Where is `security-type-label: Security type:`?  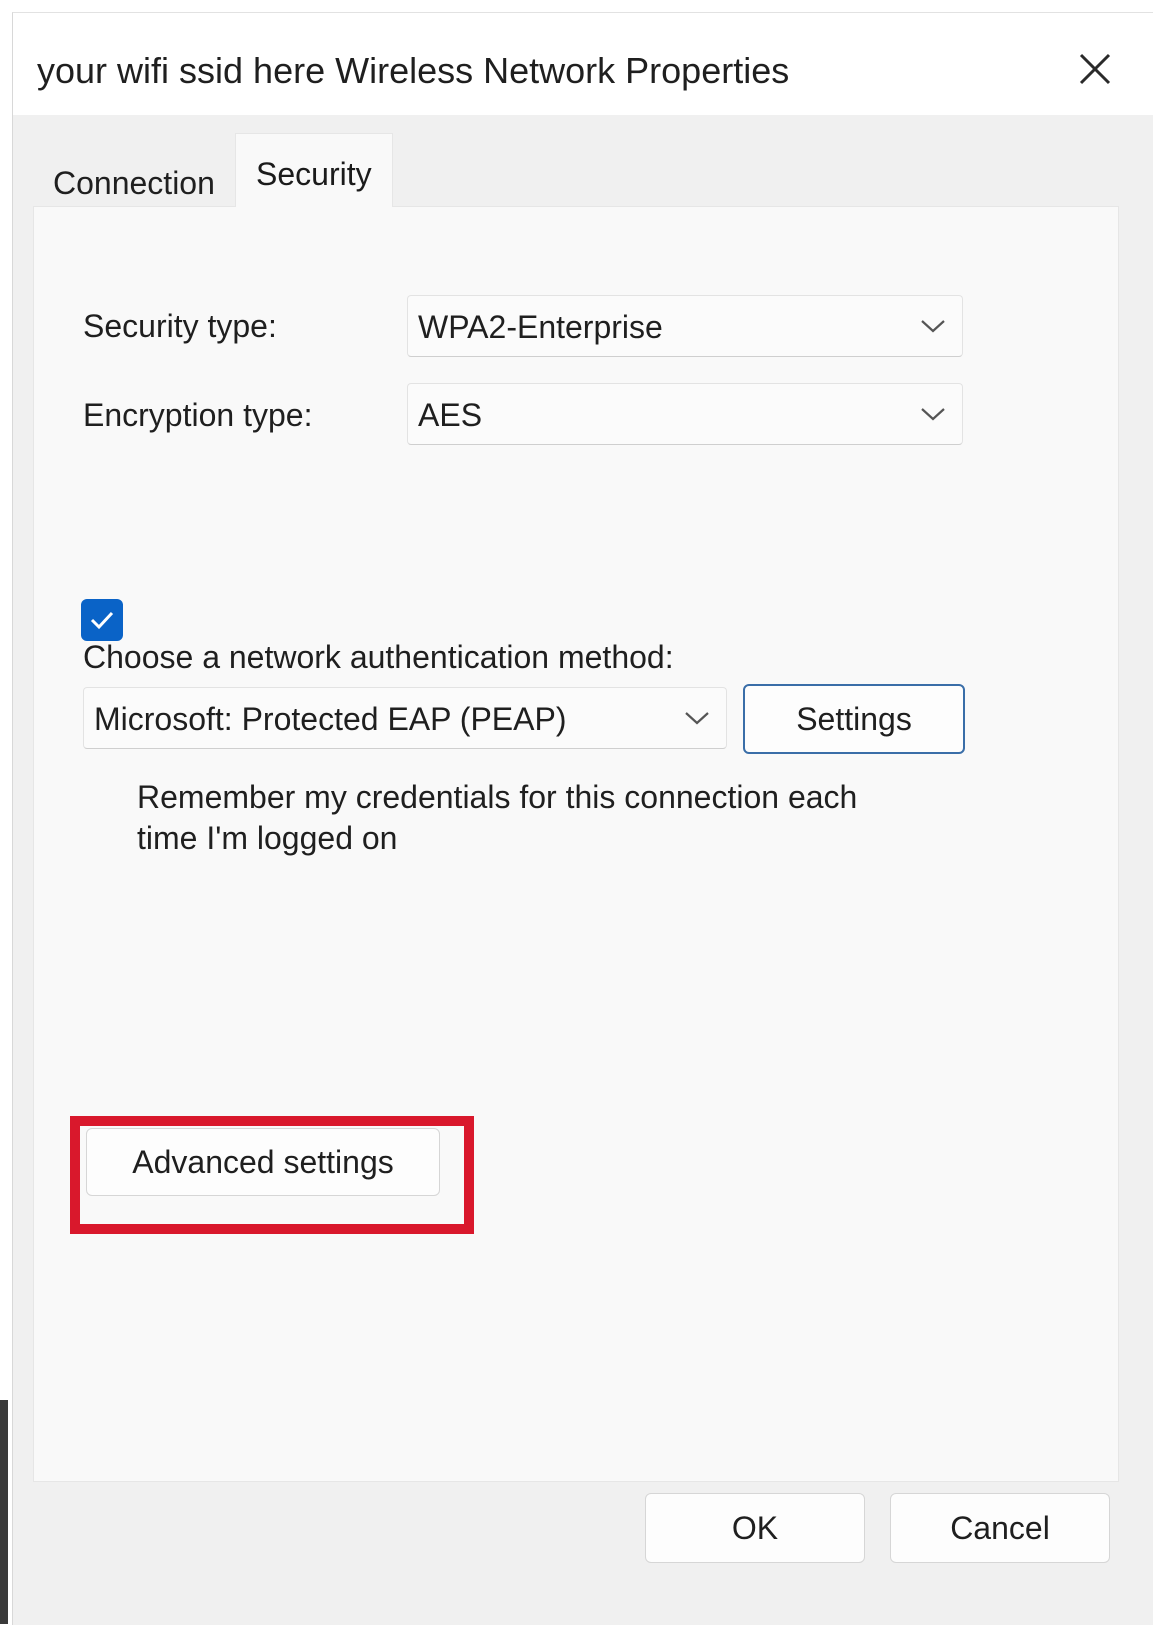
security-type-label: Security type: is located at coordinates (180, 326).